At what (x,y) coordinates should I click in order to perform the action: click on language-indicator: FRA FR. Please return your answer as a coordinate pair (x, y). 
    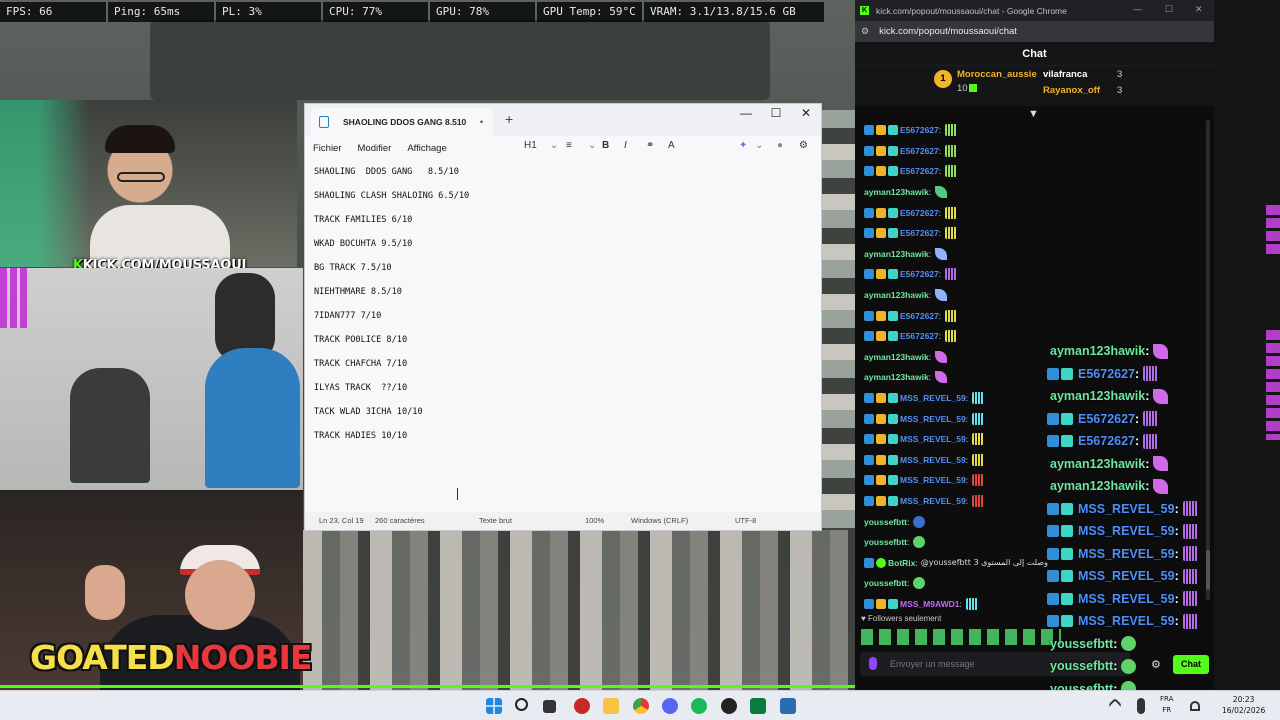
    Looking at the image, I should click on (1166, 705).